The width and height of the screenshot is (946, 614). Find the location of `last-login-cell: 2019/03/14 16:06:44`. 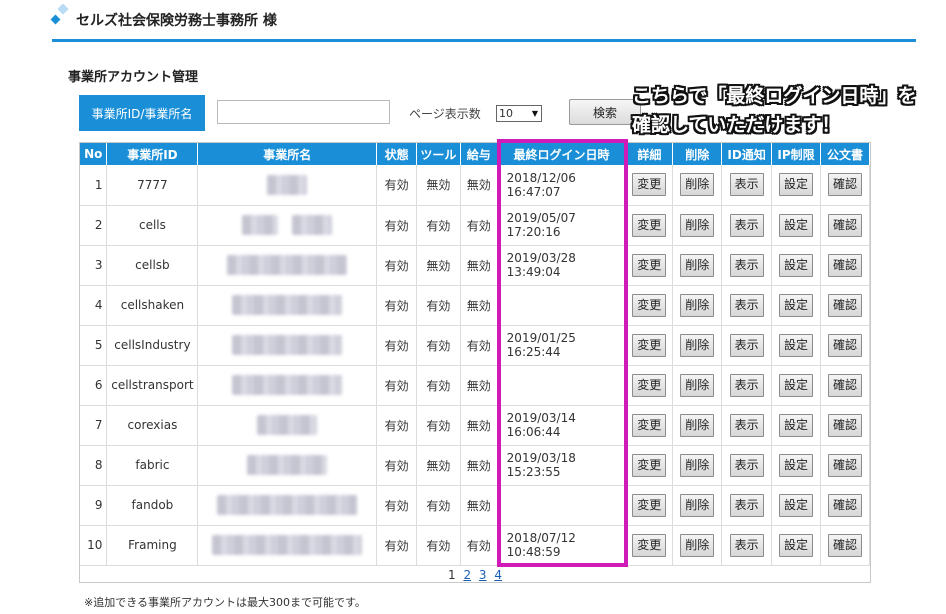

last-login-cell: 2019/03/14 16:06:44 is located at coordinates (562, 425).